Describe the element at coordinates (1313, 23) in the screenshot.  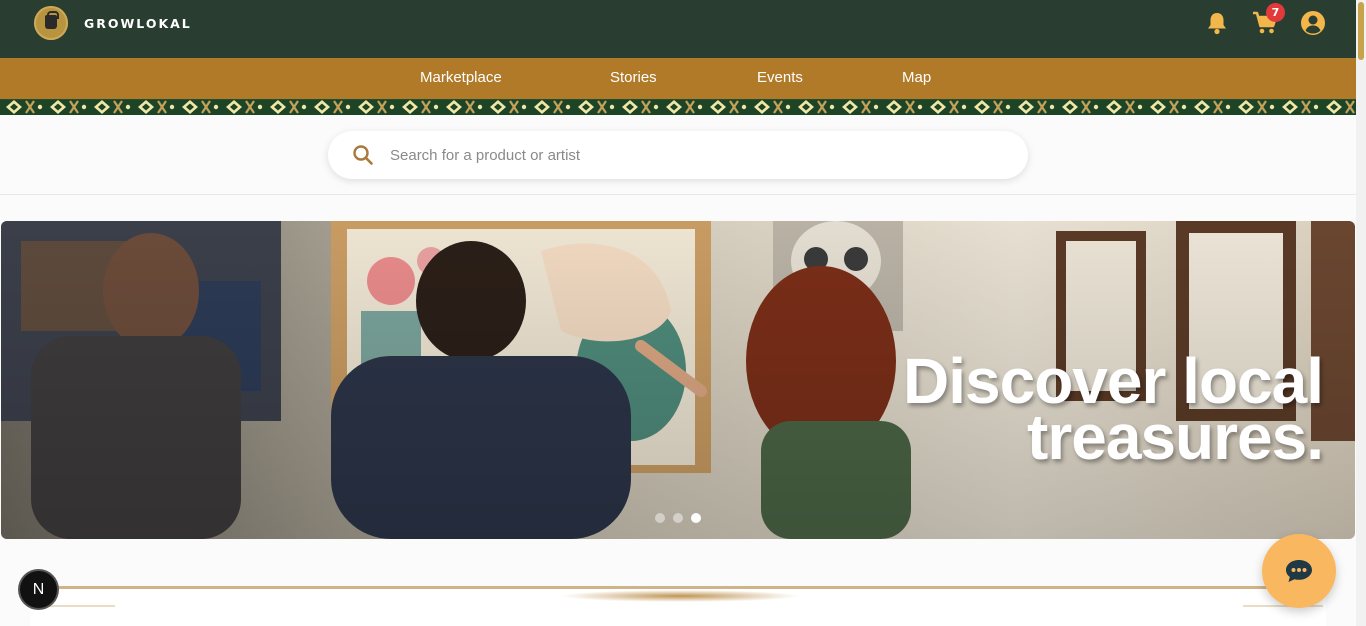
I see `user-circle-icon` at that location.